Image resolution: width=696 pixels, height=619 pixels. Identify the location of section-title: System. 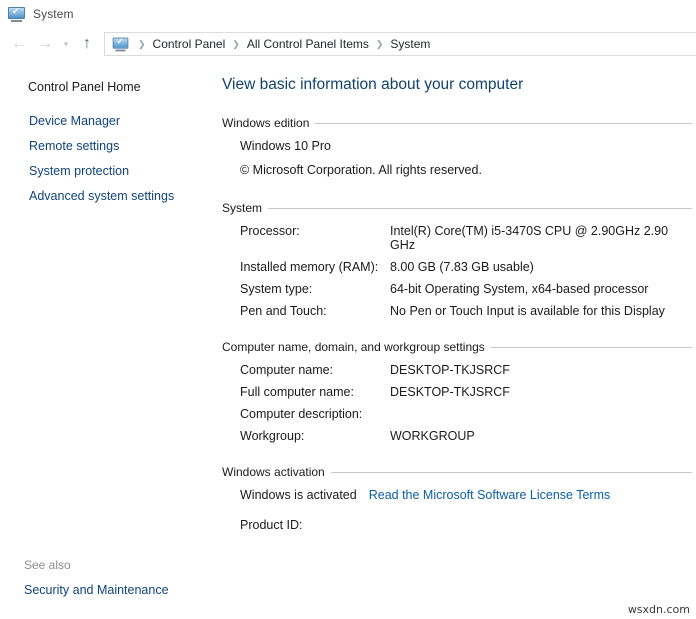
(242, 208).